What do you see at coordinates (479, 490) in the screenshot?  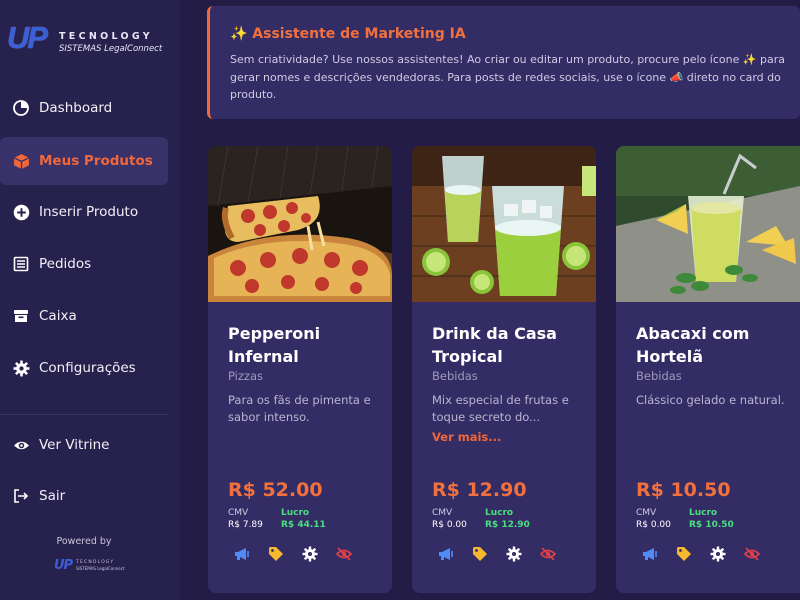 I see `product-price: R$ 12.90` at bounding box center [479, 490].